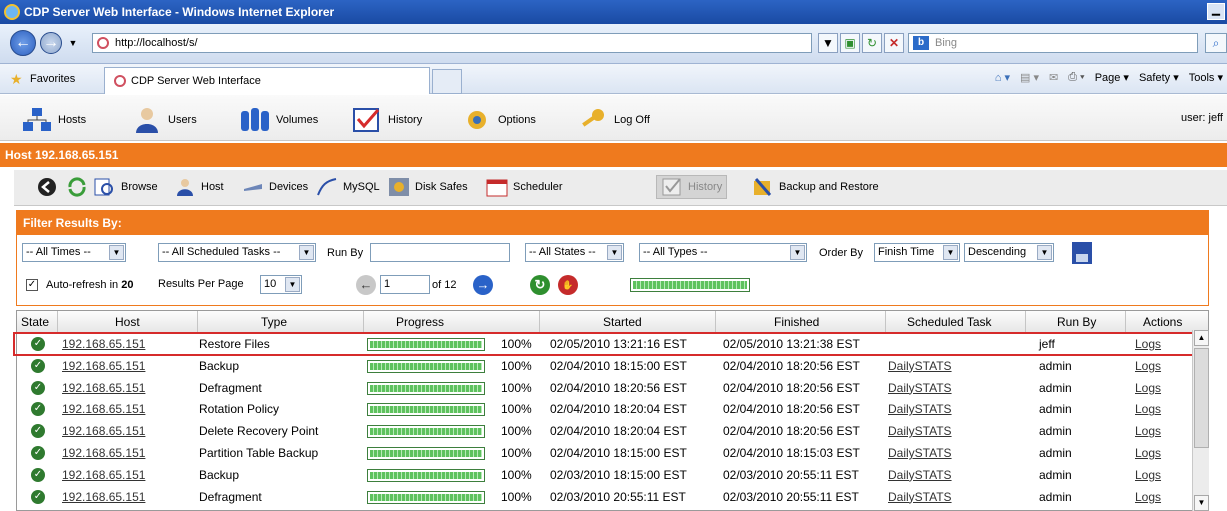 The height and width of the screenshot is (511, 1227). I want to click on back-circle-button, so click(49, 187).